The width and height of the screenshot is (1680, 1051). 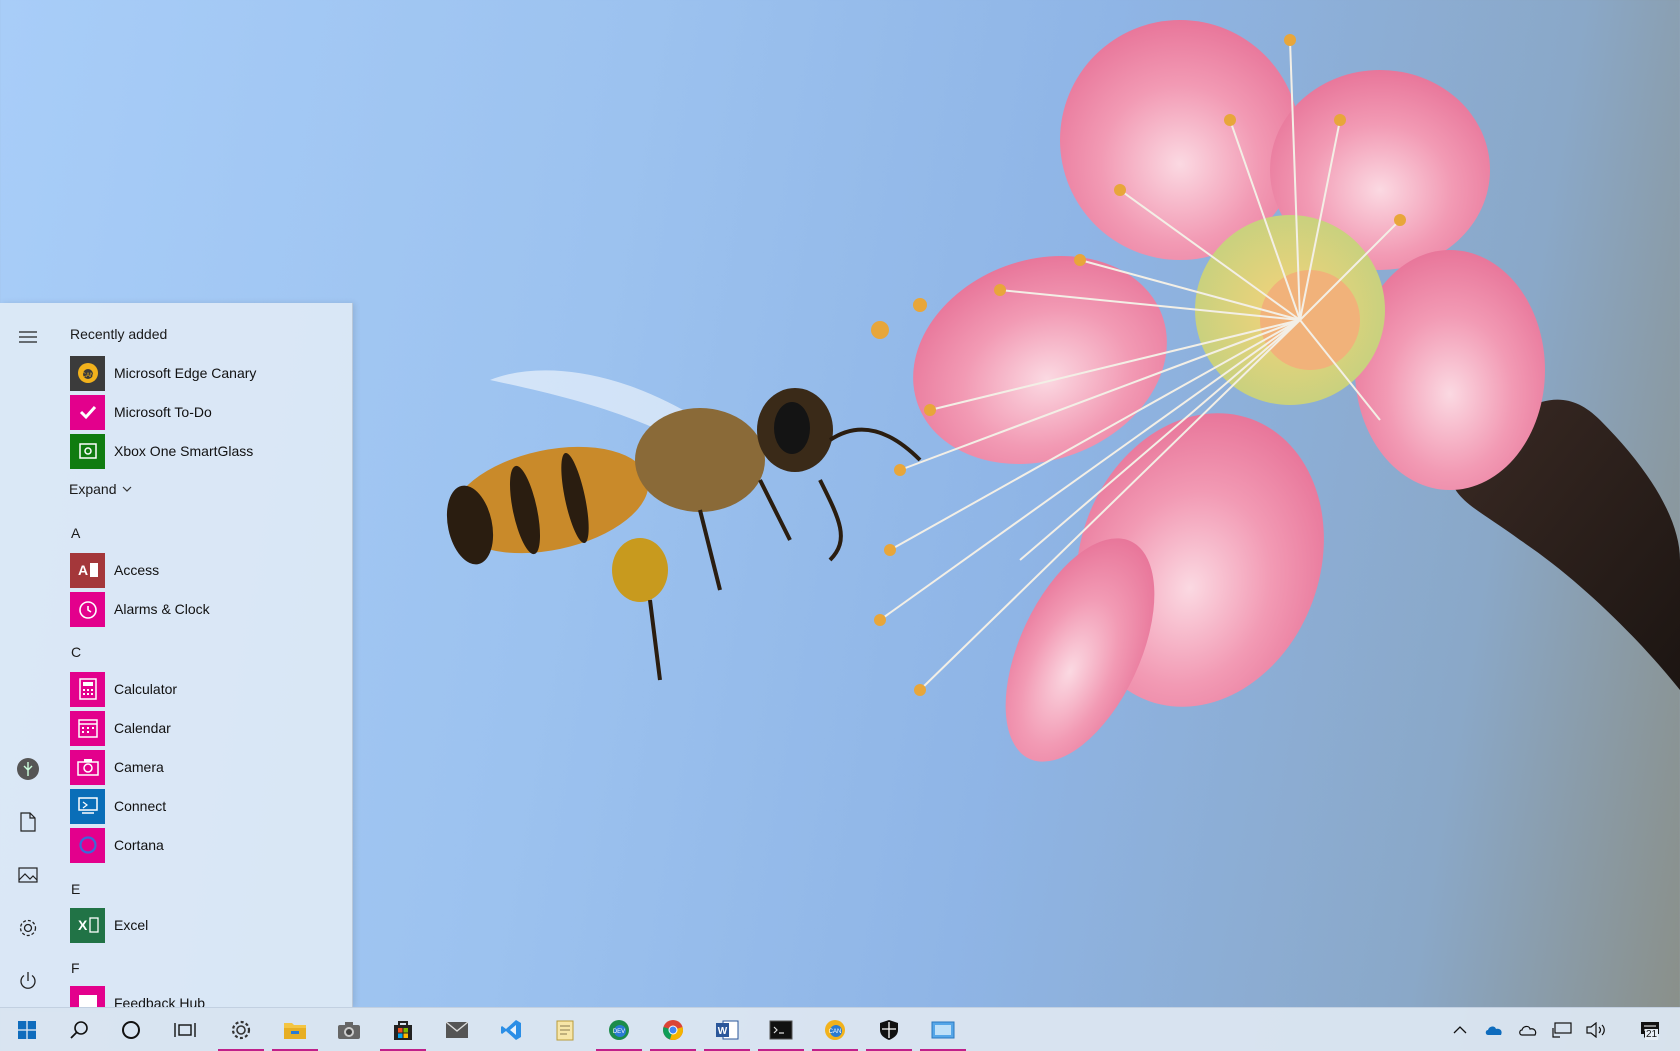 What do you see at coordinates (87, 412) in the screenshot?
I see `check-icon` at bounding box center [87, 412].